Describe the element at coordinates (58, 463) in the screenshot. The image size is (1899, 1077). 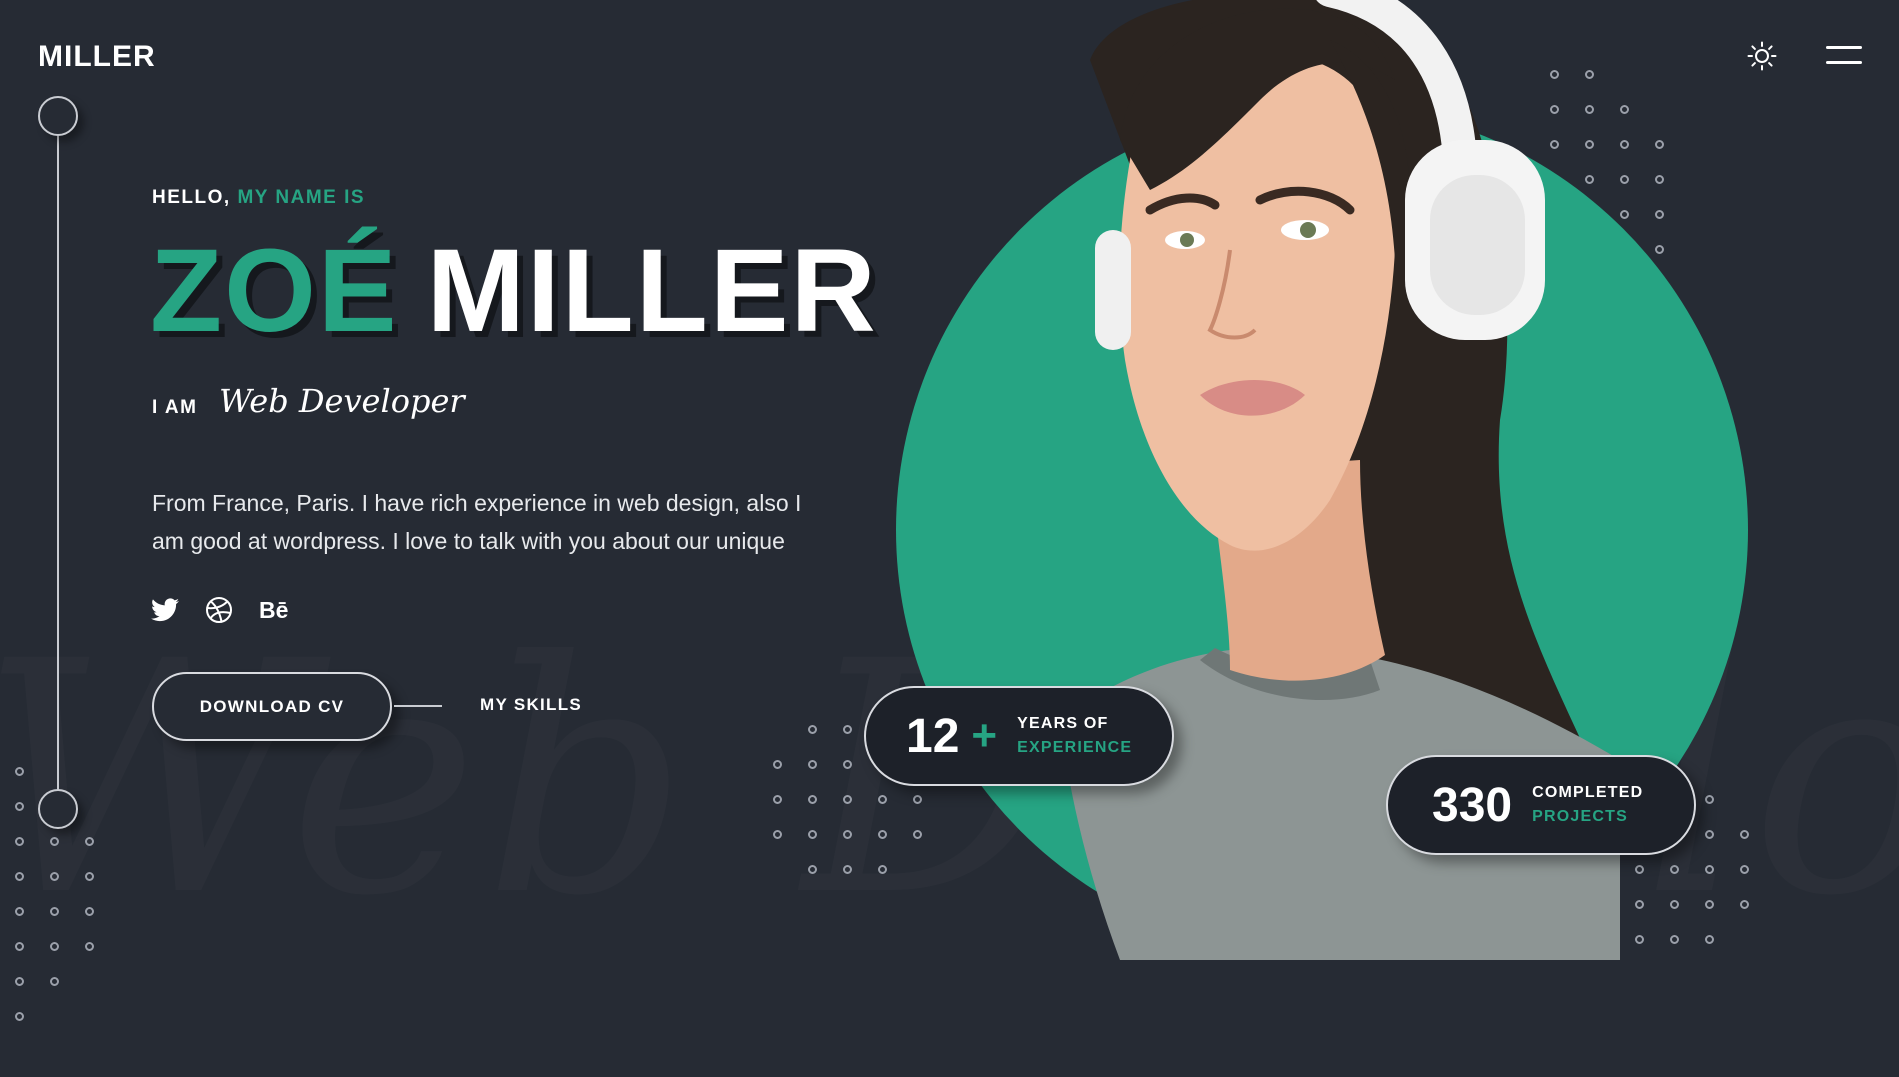
I see `scroll-track-line` at that location.